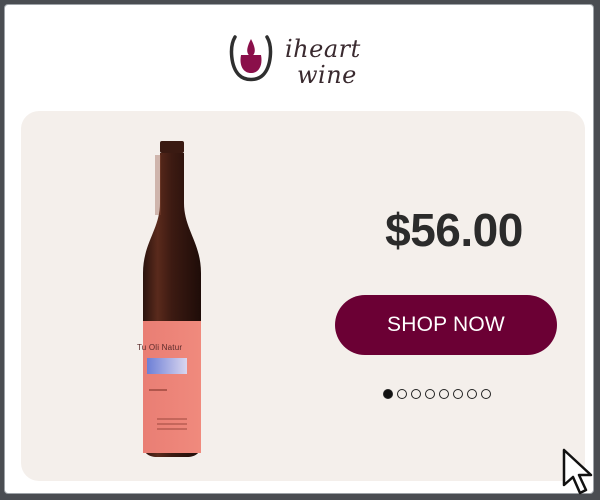  Describe the element at coordinates (327, 75) in the screenshot. I see `logo-text-line-2: wine` at that location.